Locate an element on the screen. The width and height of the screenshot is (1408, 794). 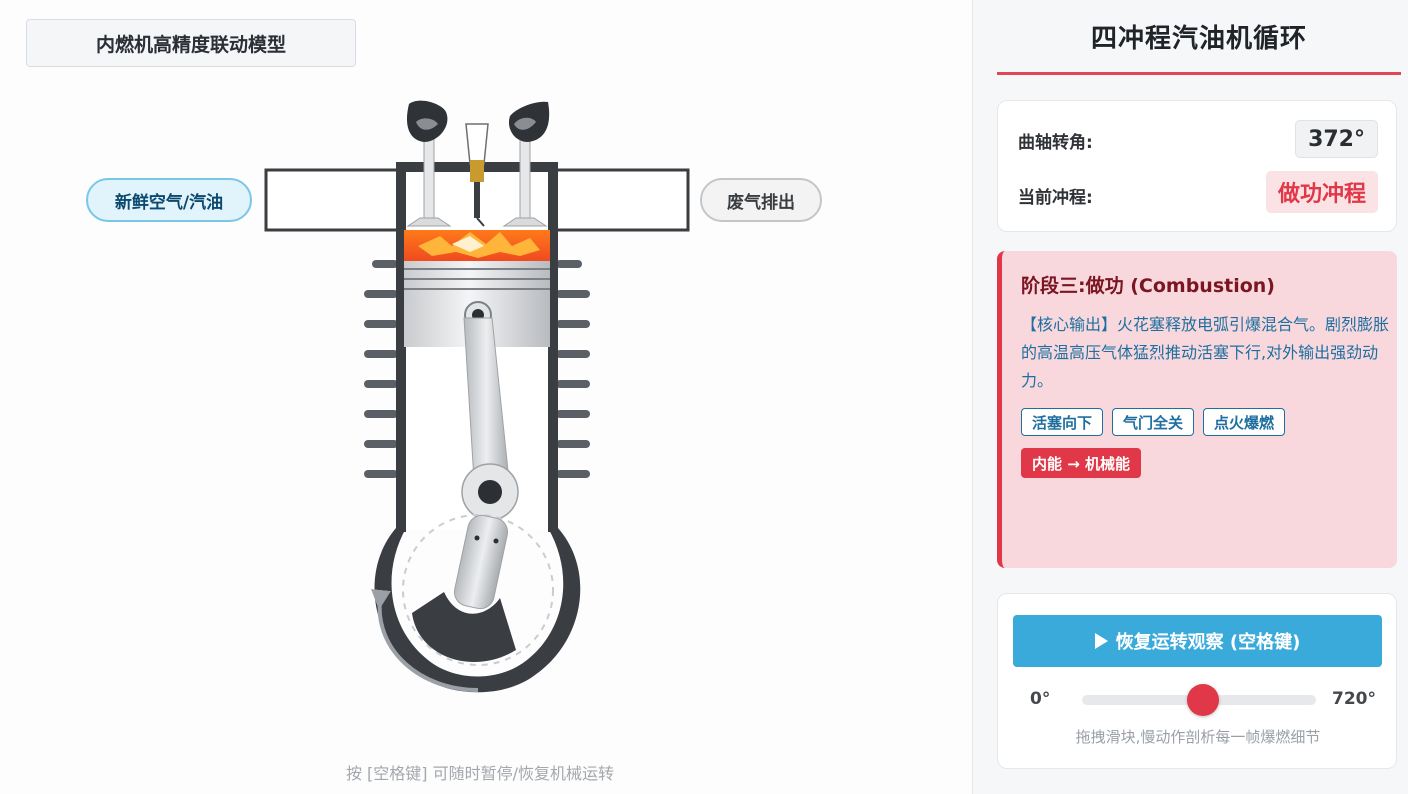
tag-piston-down: 活塞向下 is located at coordinates (1062, 422).